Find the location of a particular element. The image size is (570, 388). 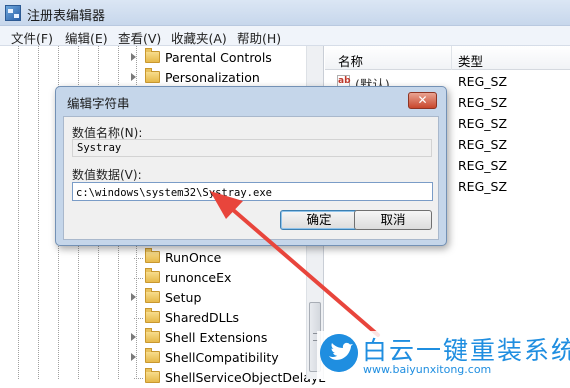

tree-item: RunOnce is located at coordinates (153, 258).